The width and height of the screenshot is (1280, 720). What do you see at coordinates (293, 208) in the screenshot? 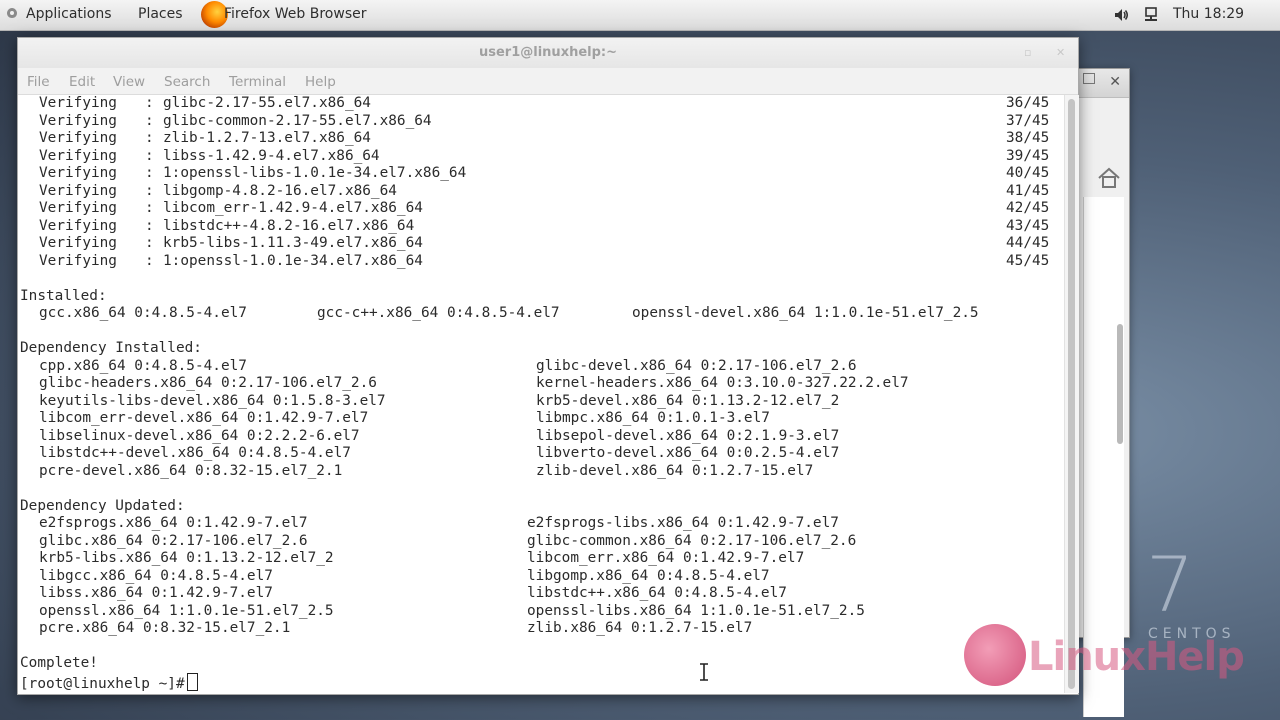
I see `verify-package: libcom_err-1.42.9-4.el7.x86_64` at bounding box center [293, 208].